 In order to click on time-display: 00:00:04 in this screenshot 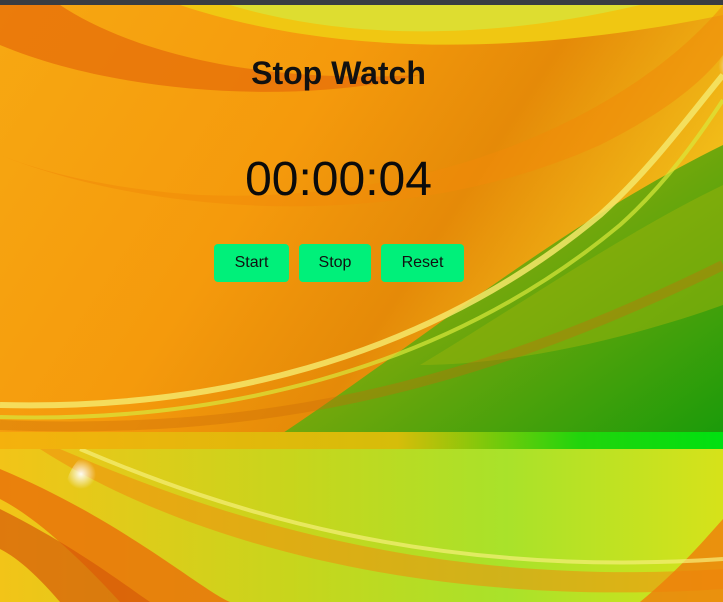, I will do `click(338, 179)`.